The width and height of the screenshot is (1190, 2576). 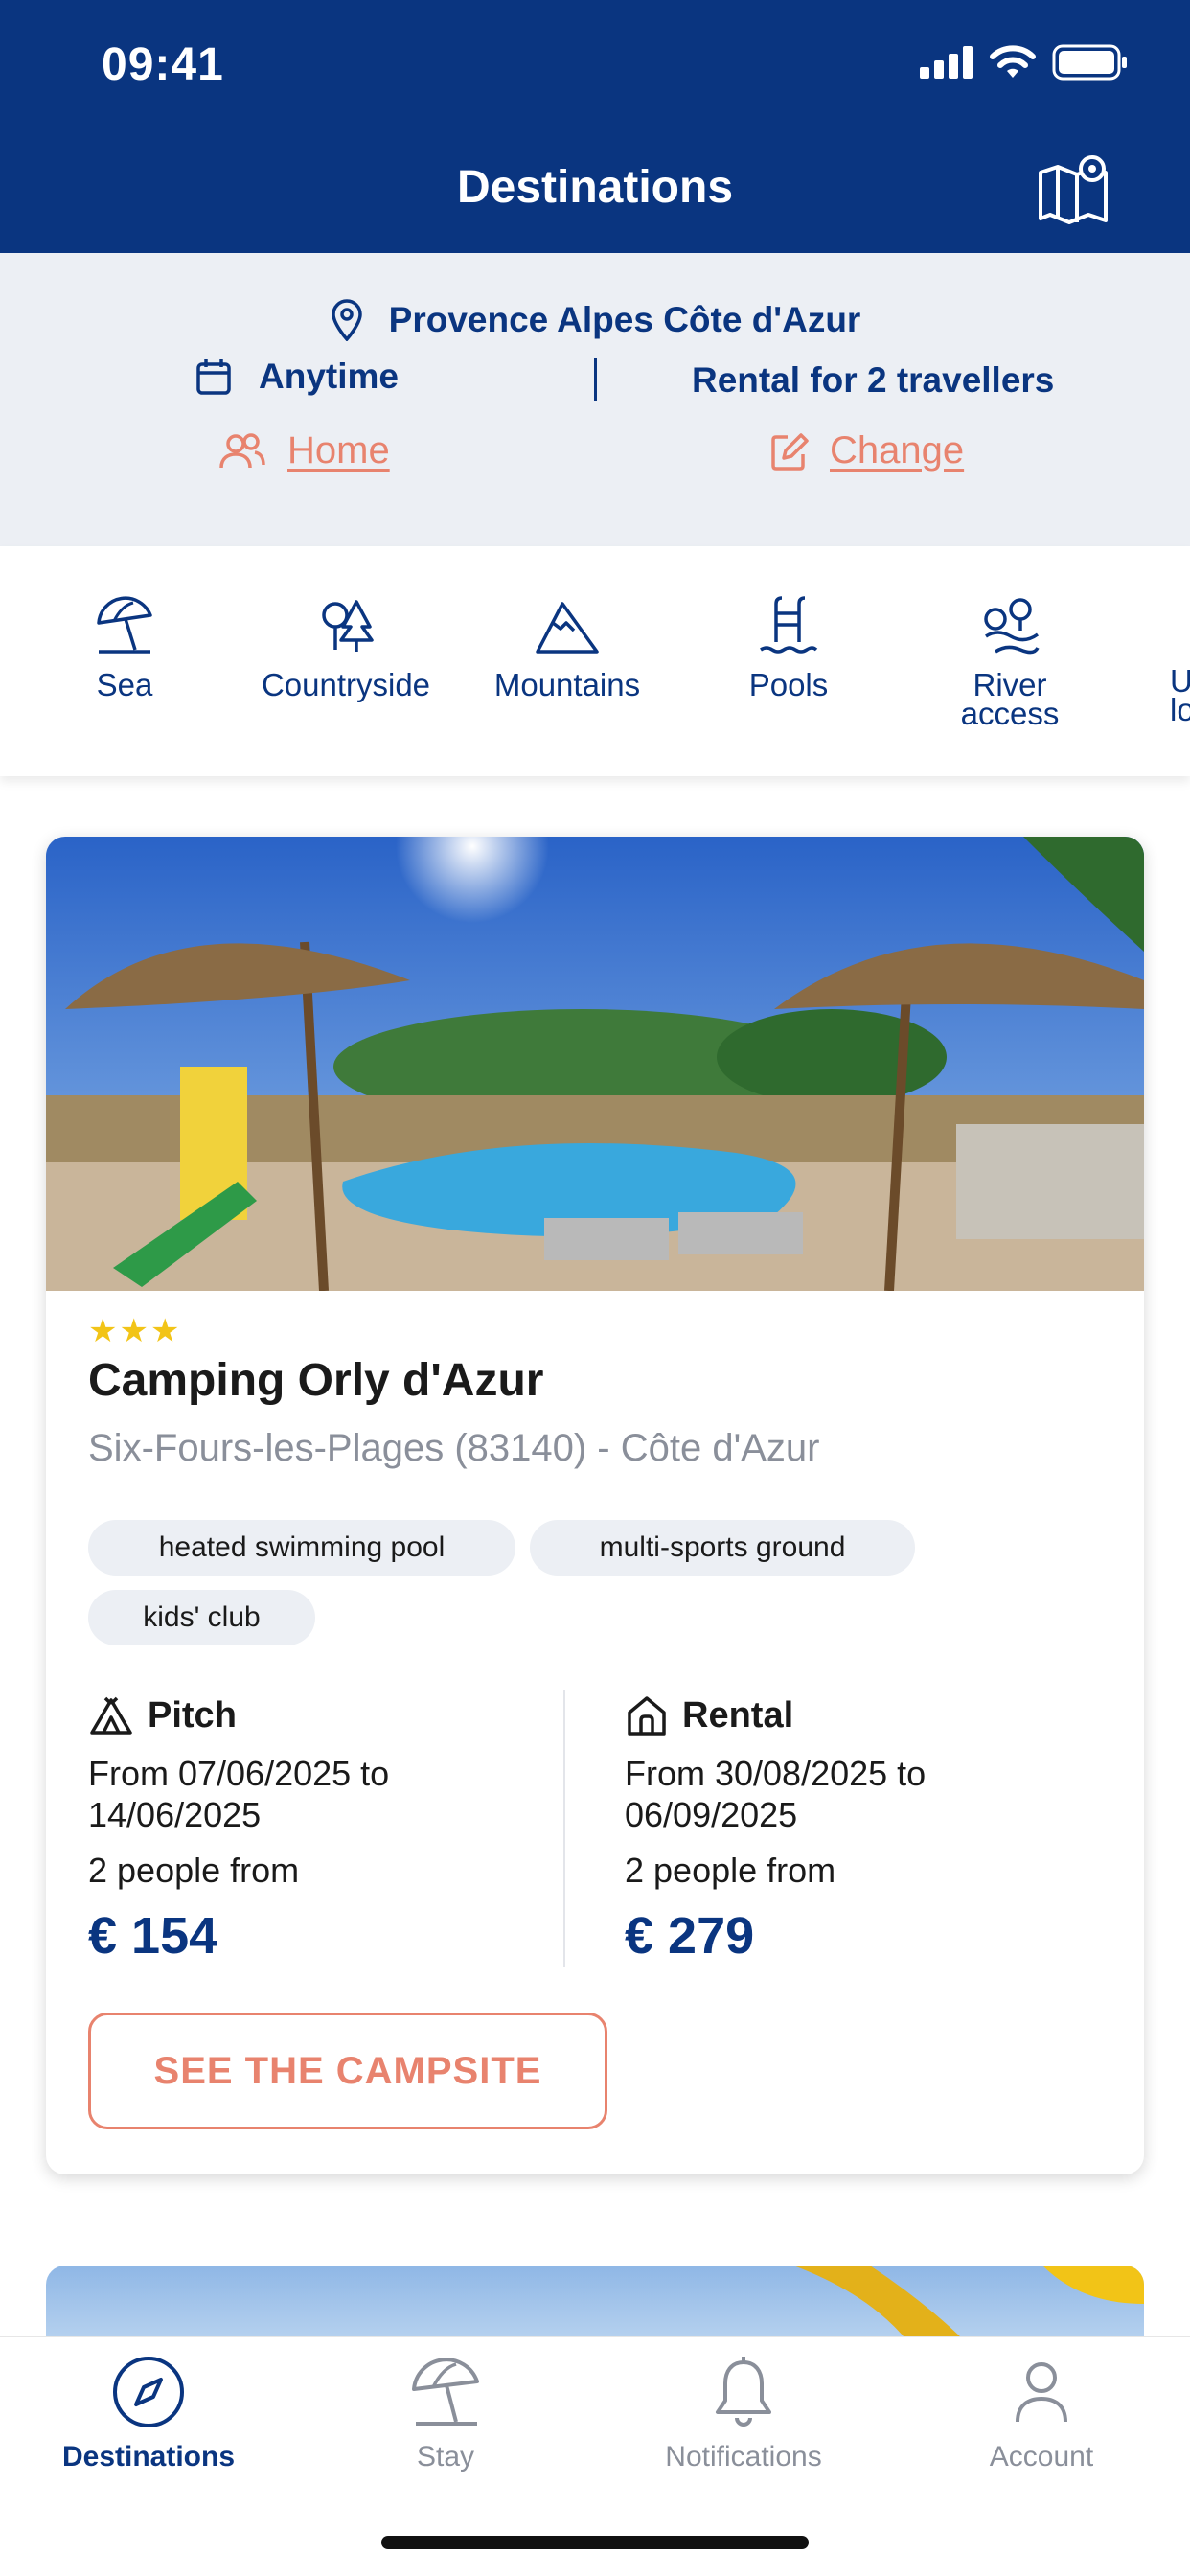 I want to click on category-label-line2: access, so click(x=1010, y=713).